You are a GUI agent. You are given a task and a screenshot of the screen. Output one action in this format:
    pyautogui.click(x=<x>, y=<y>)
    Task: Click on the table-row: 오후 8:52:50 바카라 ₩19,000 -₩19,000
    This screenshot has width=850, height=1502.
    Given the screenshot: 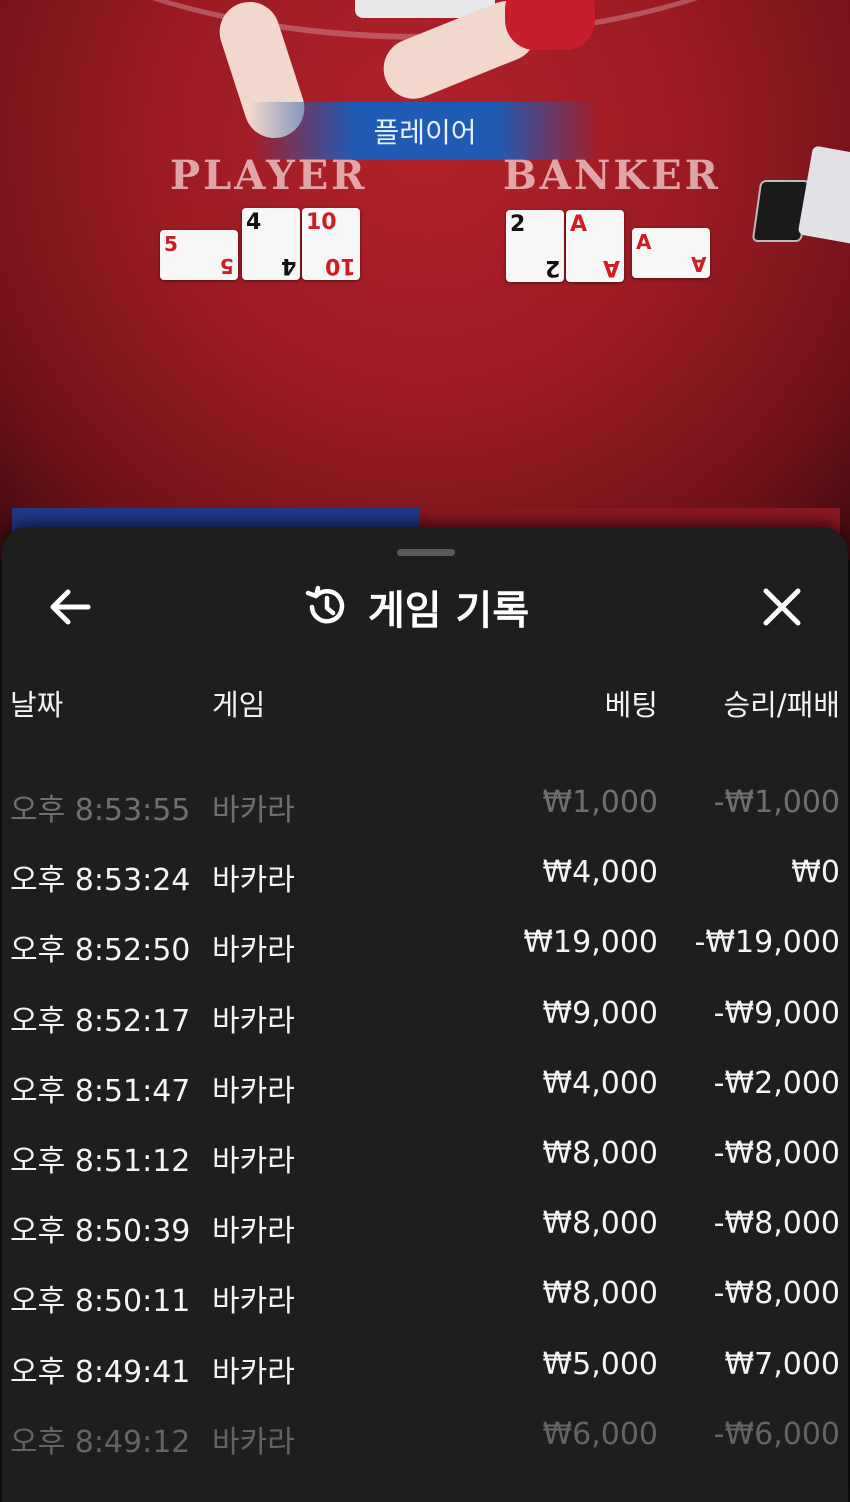 What is the action you would take?
    pyautogui.click(x=425, y=942)
    